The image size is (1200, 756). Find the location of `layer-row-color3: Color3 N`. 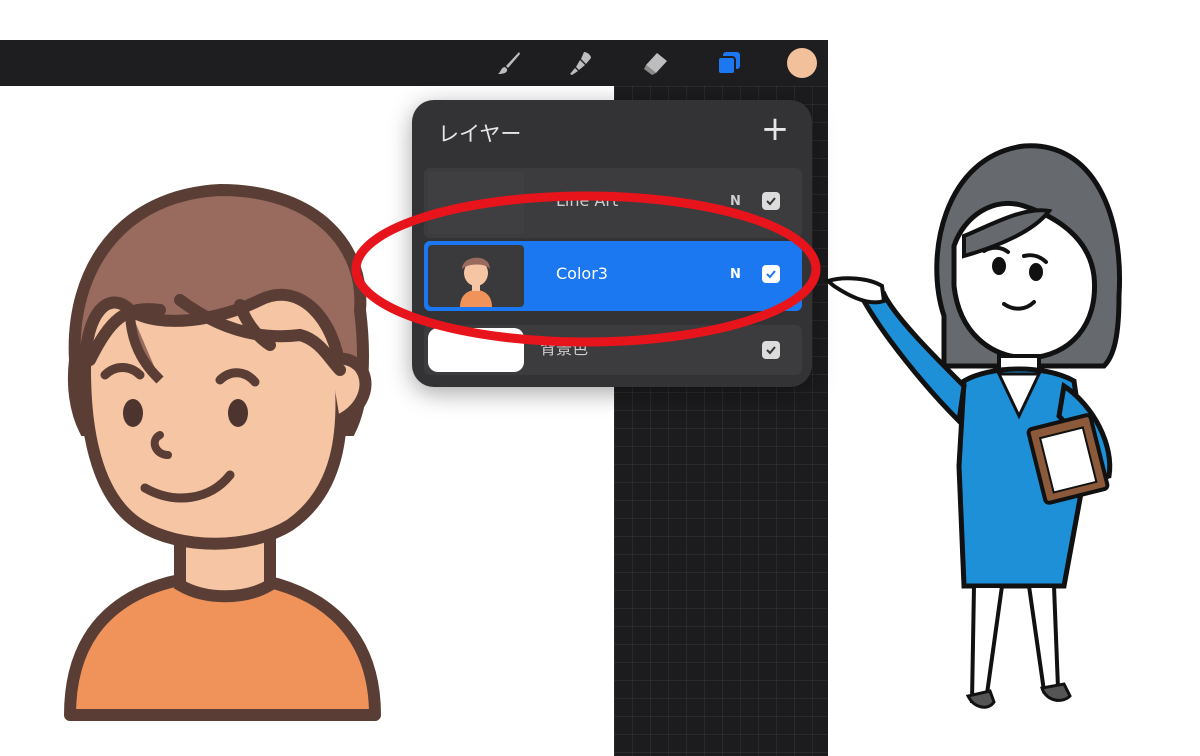

layer-row-color3: Color3 N is located at coordinates (613, 276).